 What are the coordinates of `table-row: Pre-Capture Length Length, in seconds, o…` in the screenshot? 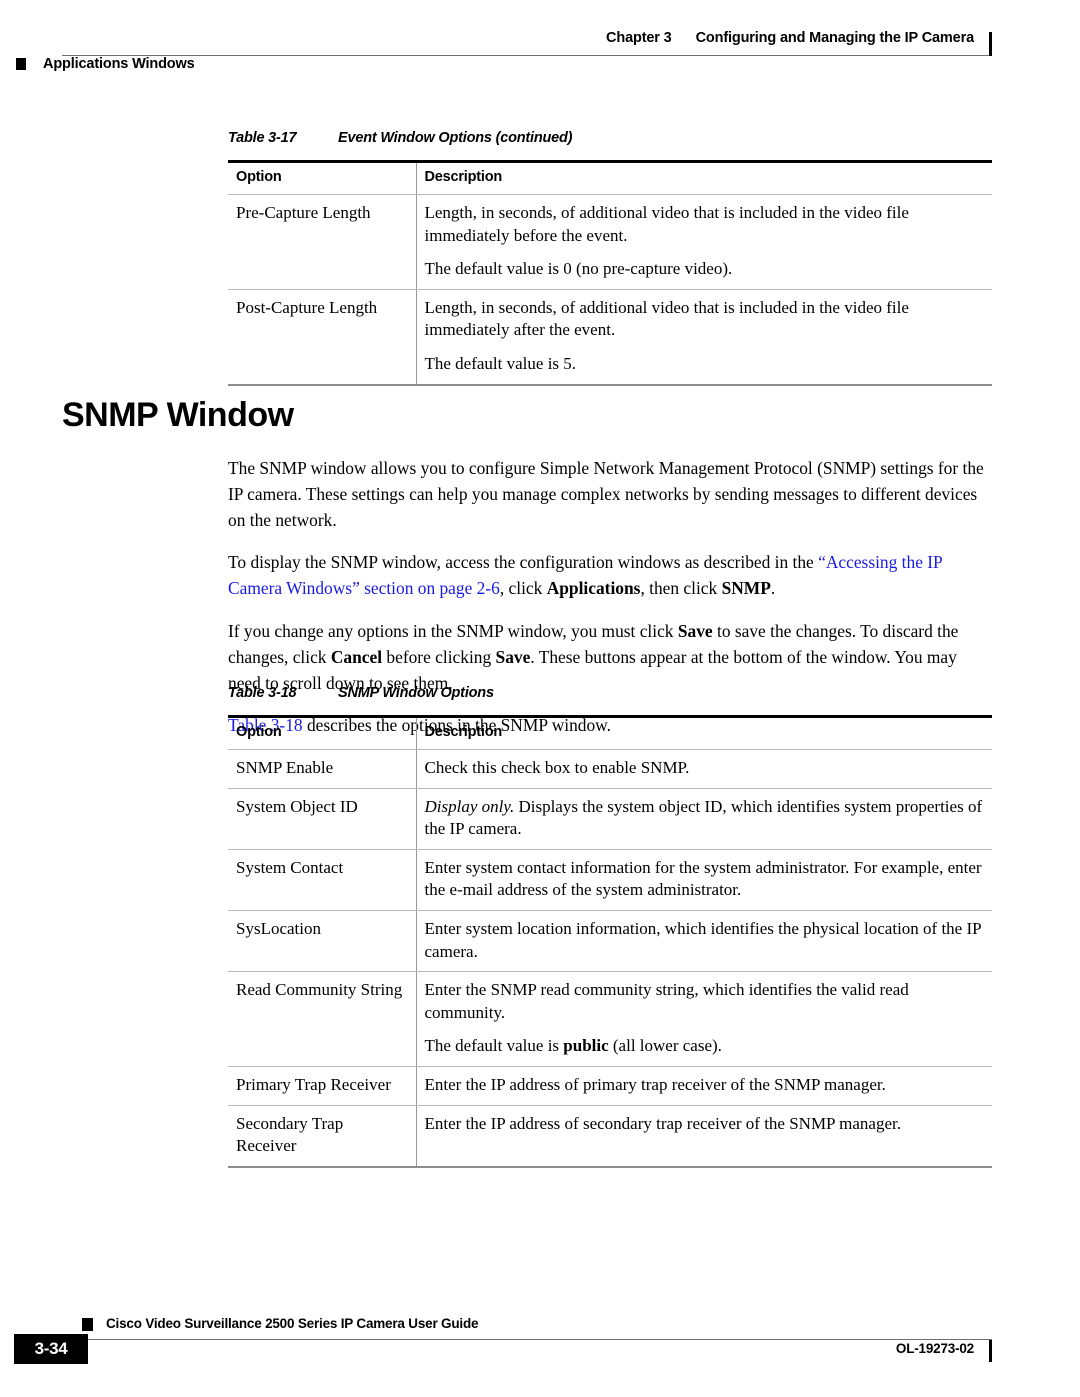 It's located at (610, 242).